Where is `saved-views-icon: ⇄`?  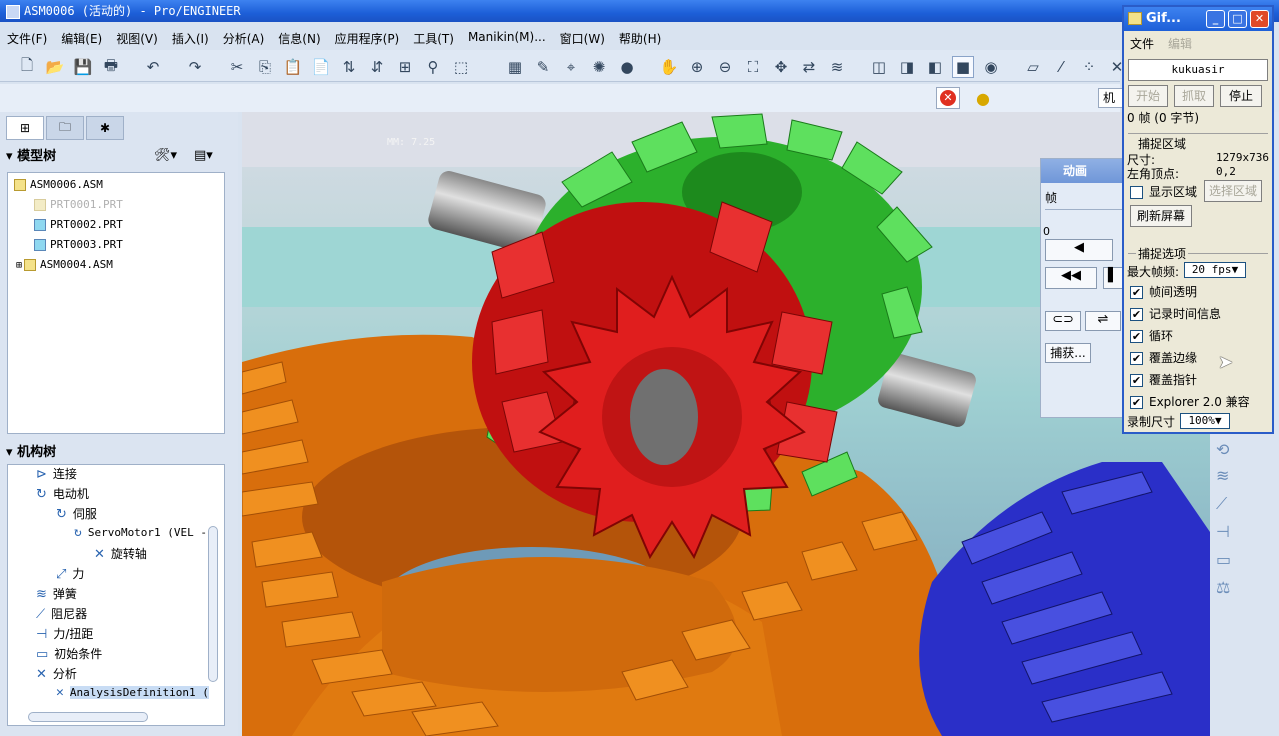
saved-views-icon: ⇄ is located at coordinates (809, 67).